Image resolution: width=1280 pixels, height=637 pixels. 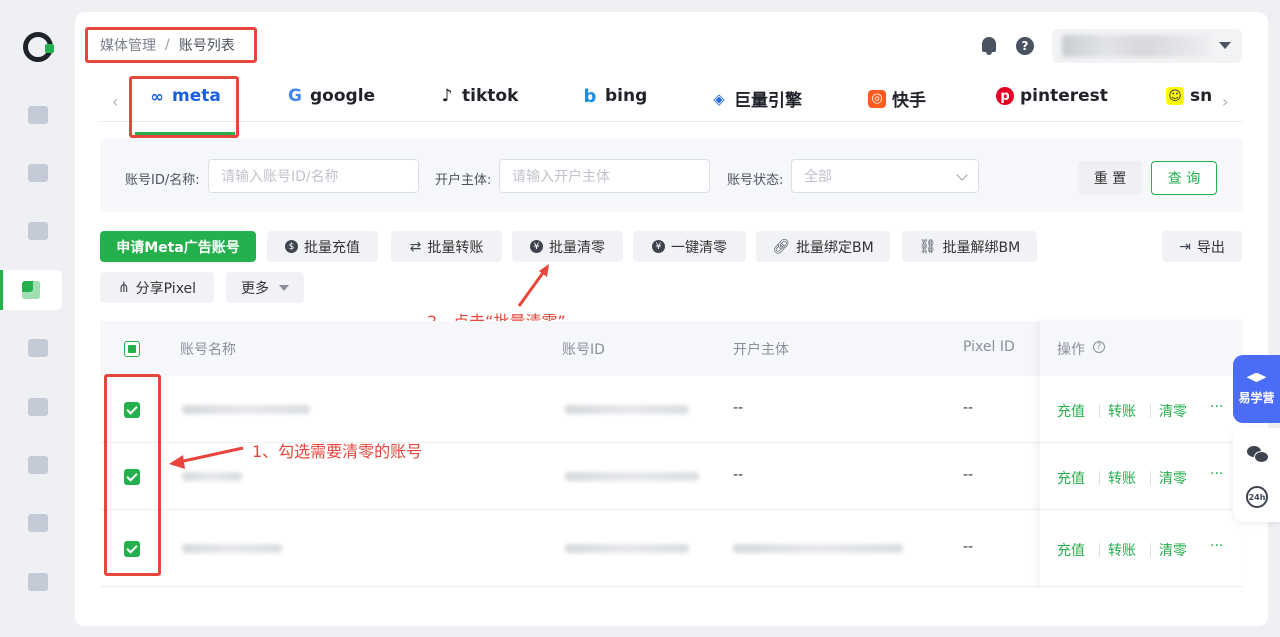 What do you see at coordinates (909, 101) in the screenshot?
I see `tab-label: 快手` at bounding box center [909, 101].